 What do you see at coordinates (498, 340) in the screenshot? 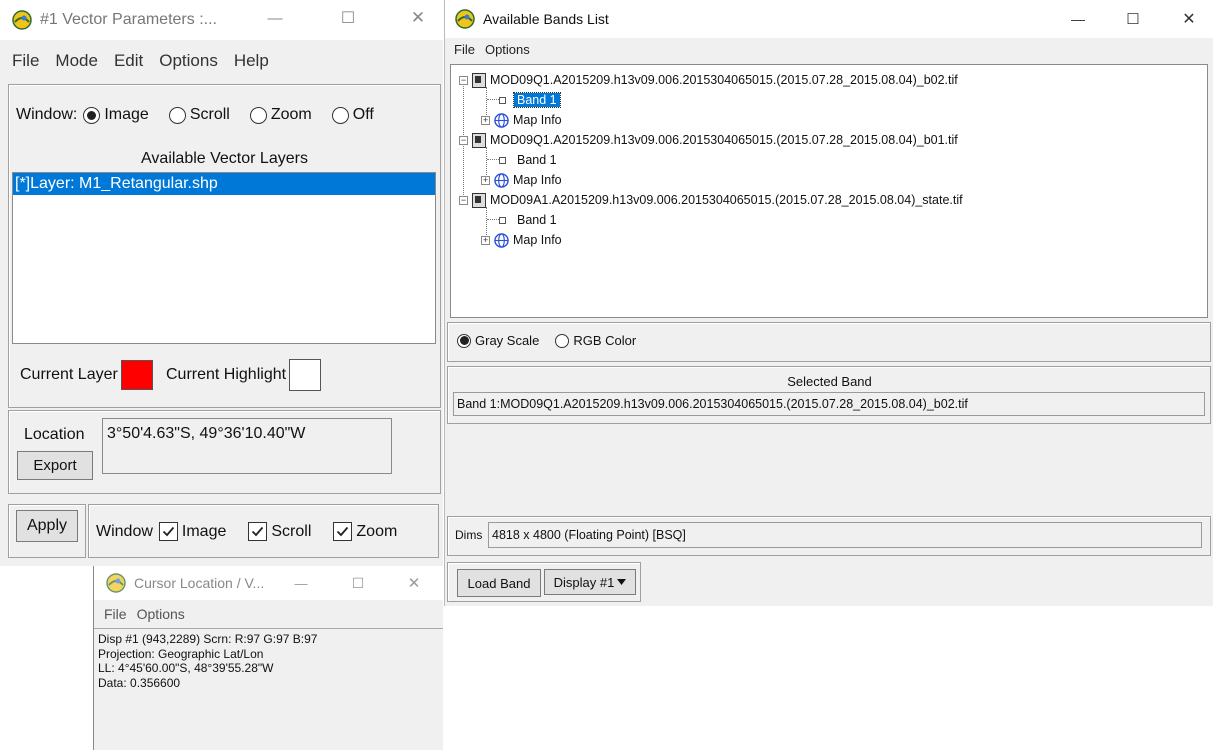
I see `radio-gray-scale: Gray Scale` at bounding box center [498, 340].